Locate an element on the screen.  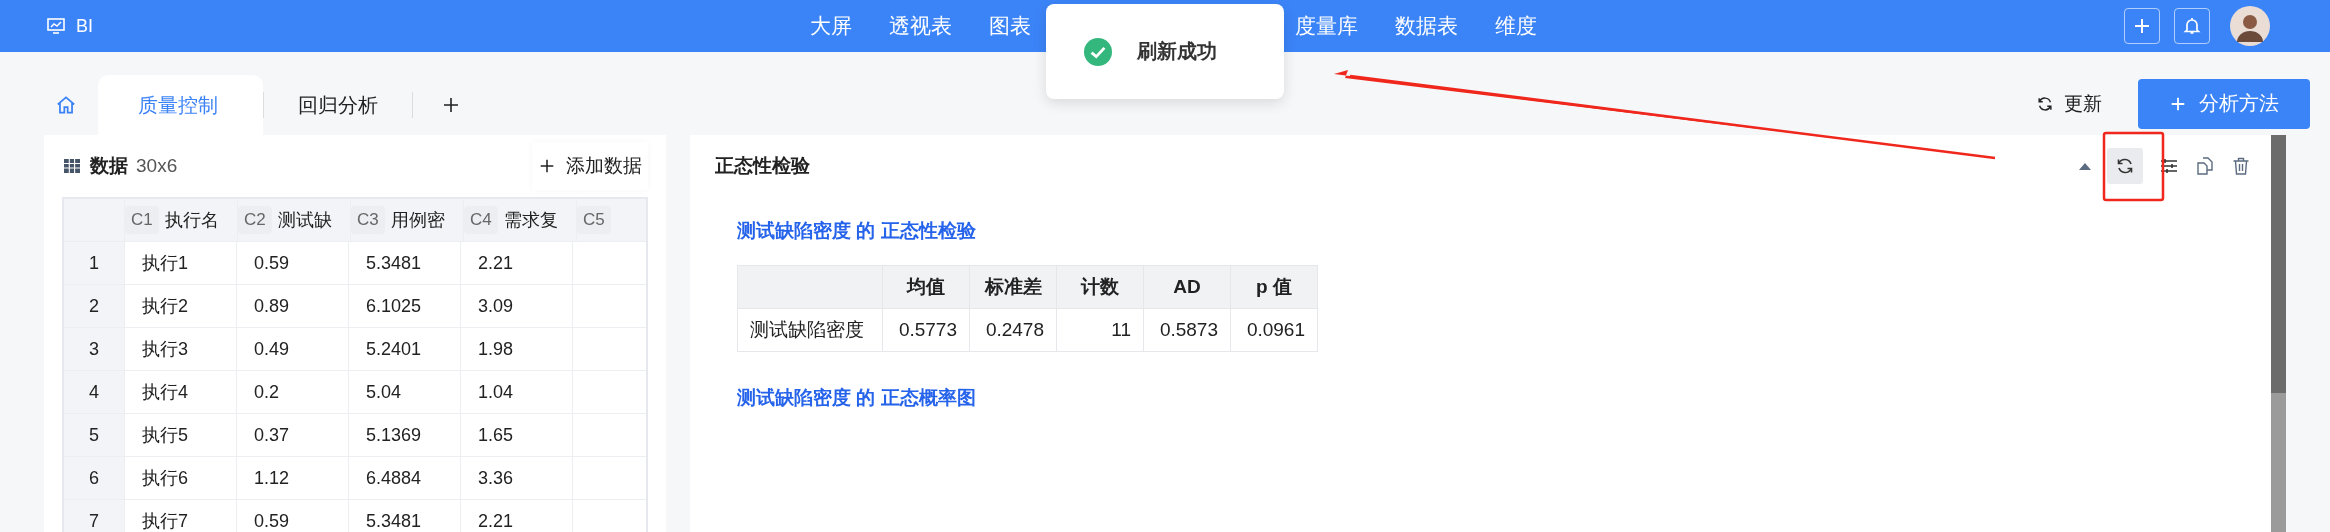
chart-icon is located at coordinates (56, 26).